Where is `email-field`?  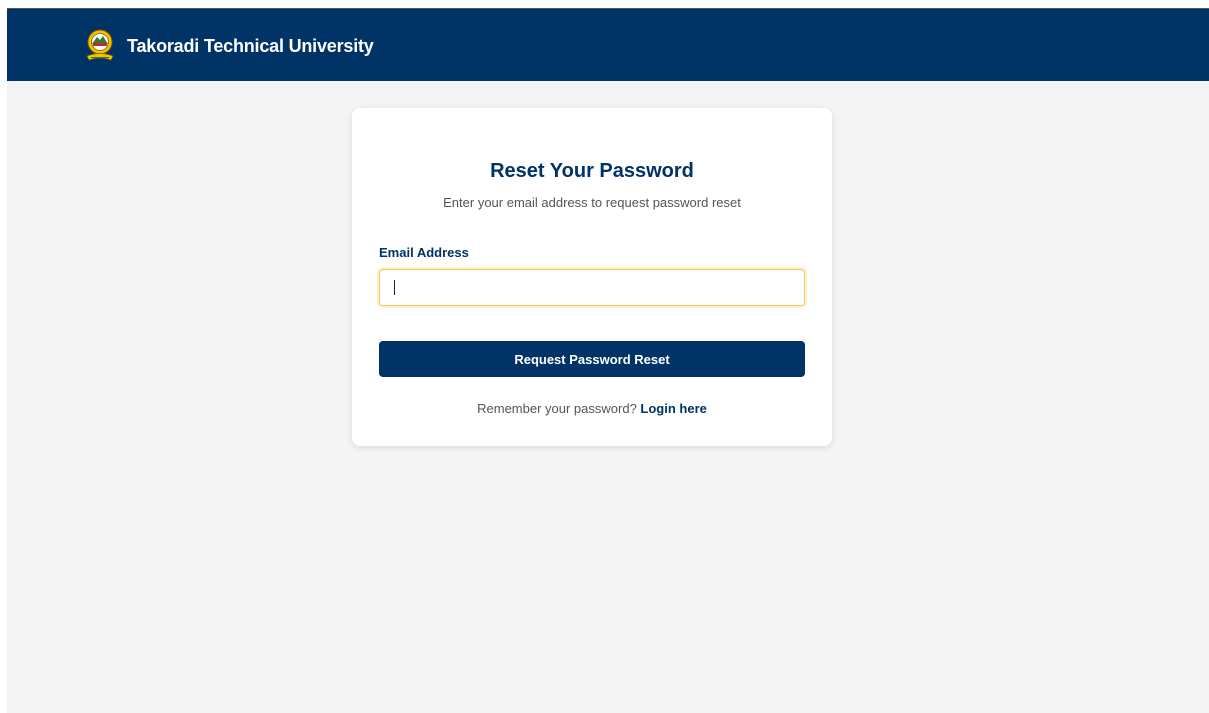 email-field is located at coordinates (592, 287).